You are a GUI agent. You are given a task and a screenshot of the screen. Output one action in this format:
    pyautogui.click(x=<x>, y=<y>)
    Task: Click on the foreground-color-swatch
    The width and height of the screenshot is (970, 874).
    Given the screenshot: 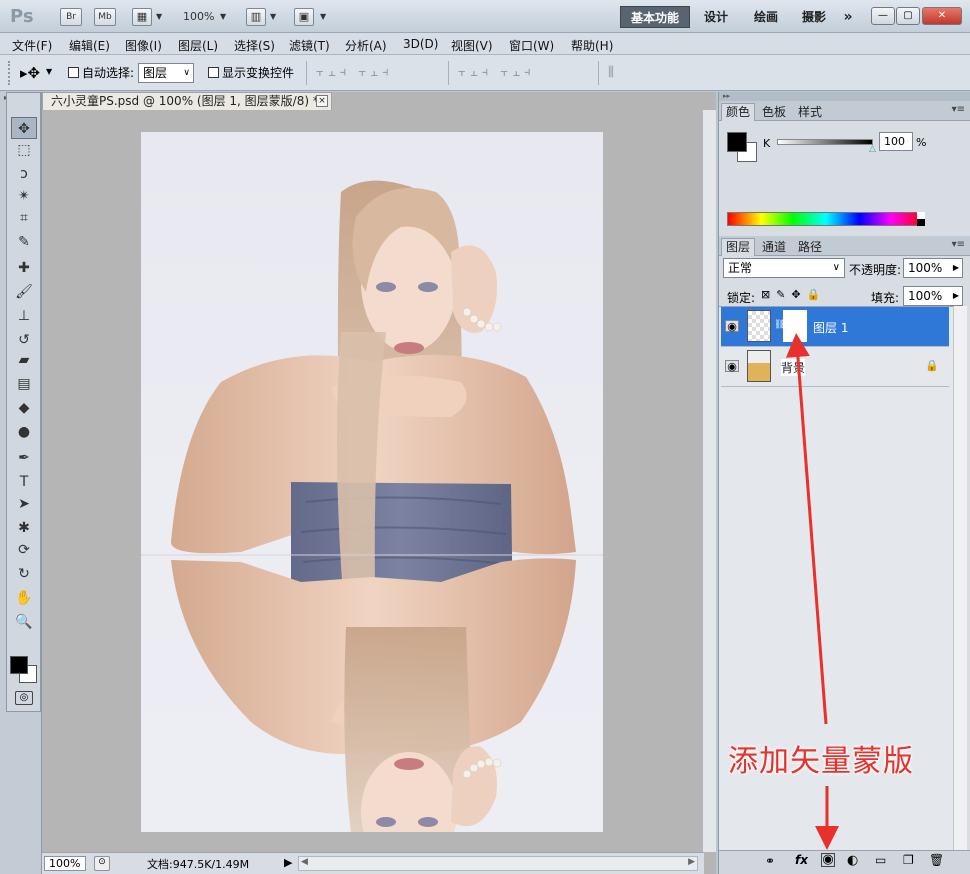 What is the action you would take?
    pyautogui.click(x=737, y=142)
    